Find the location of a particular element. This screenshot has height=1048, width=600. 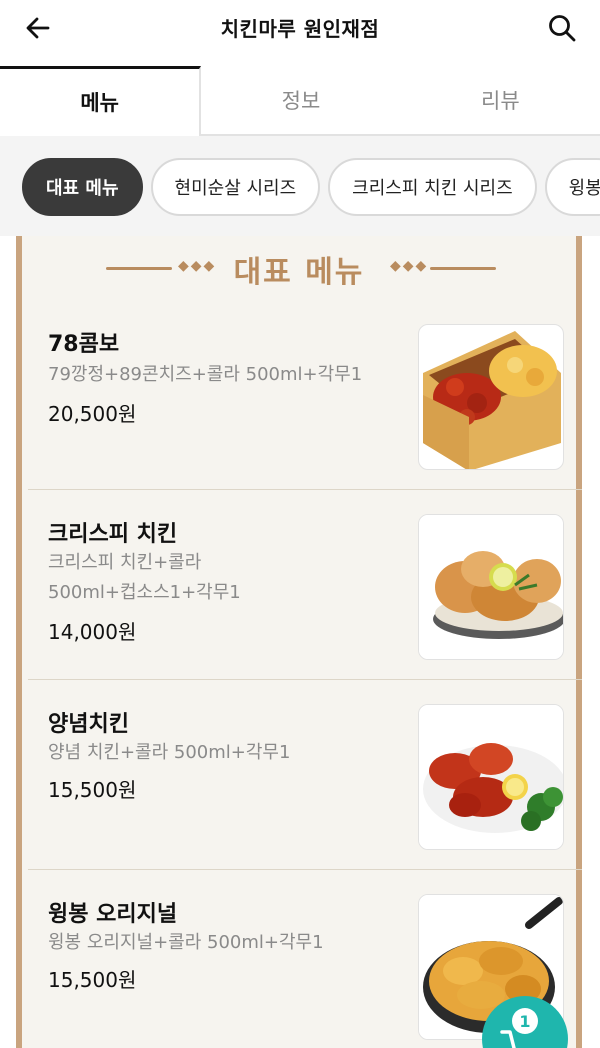

menu-item-description: 크리스피 치킨+콜라 500ml+컵소스1+각무1 is located at coordinates (144, 577).